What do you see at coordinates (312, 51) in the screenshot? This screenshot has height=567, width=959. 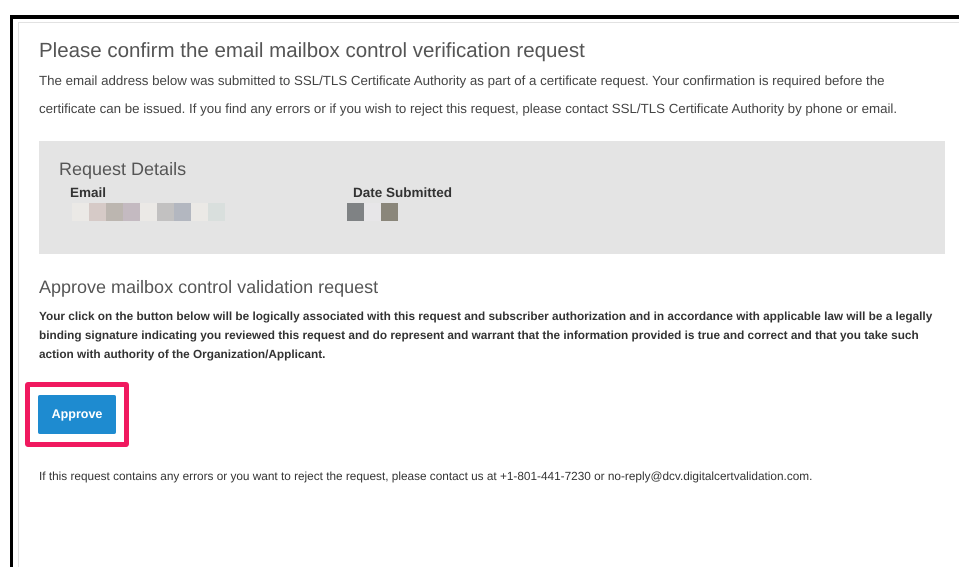 I see `page-title: Please confirm the email mailbox control verification request` at bounding box center [312, 51].